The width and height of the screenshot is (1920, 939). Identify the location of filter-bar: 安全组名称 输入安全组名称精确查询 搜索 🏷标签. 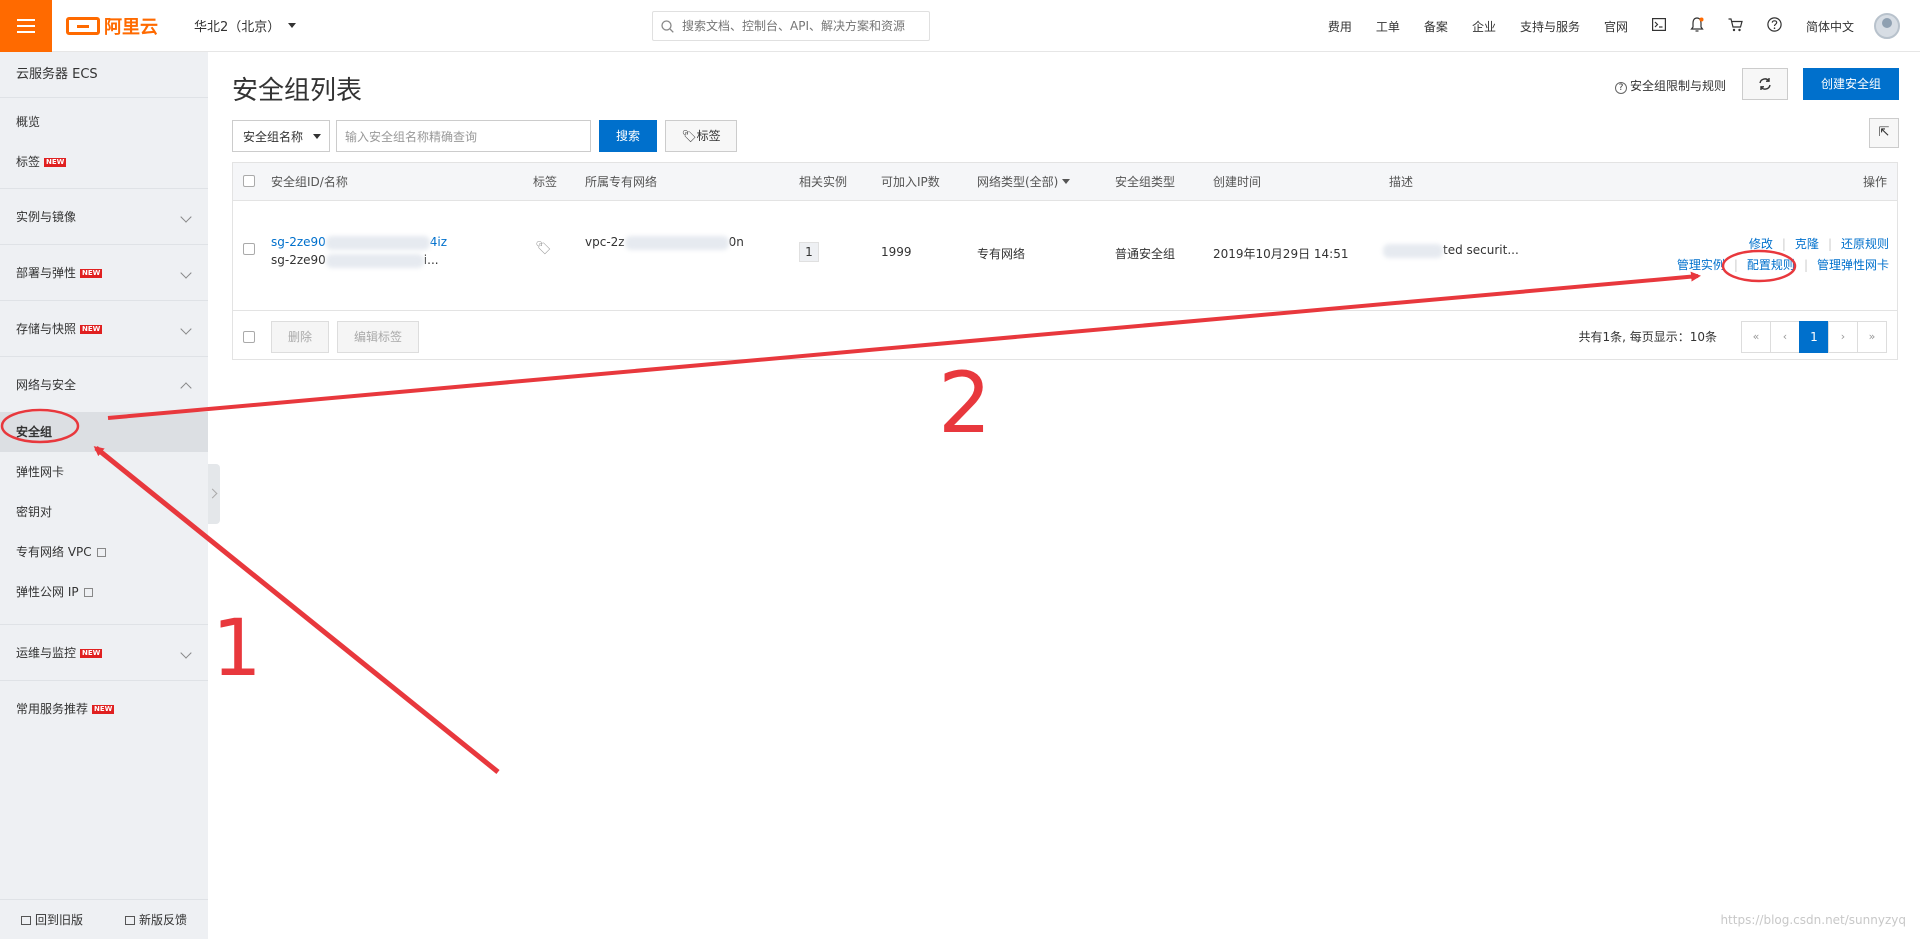
(484, 136).